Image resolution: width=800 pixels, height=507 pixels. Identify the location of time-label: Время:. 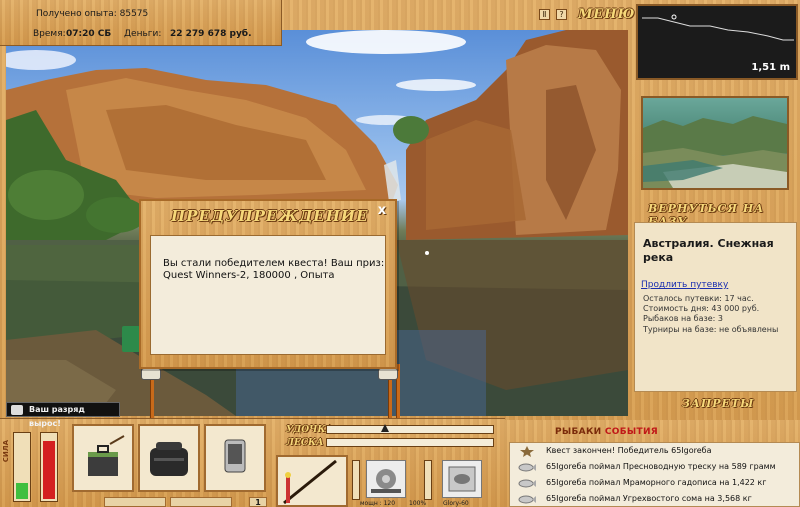
(49, 34).